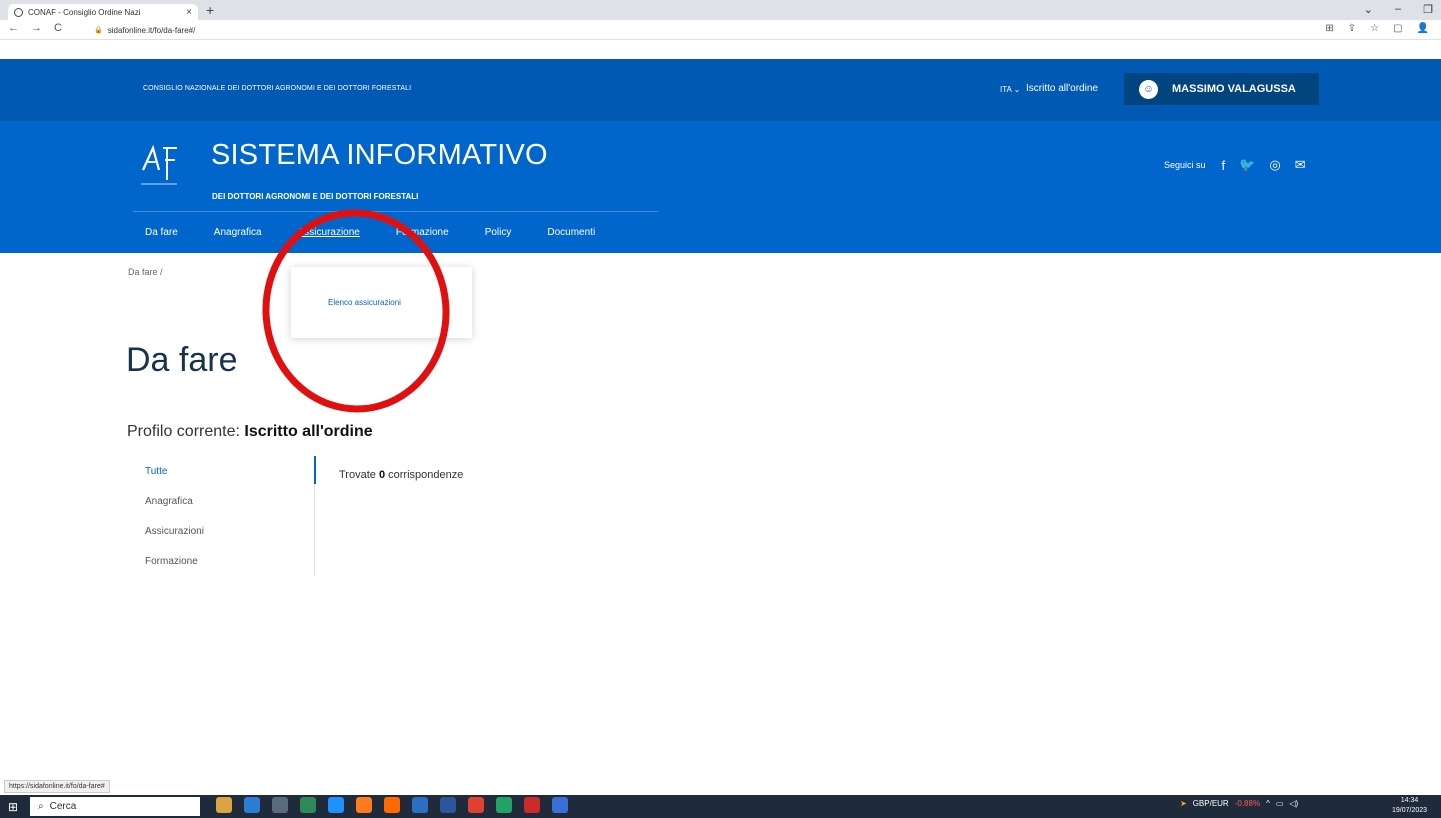  Describe the element at coordinates (186, 431) in the screenshot. I see `profile-prefix: Profilo corrente:` at that location.